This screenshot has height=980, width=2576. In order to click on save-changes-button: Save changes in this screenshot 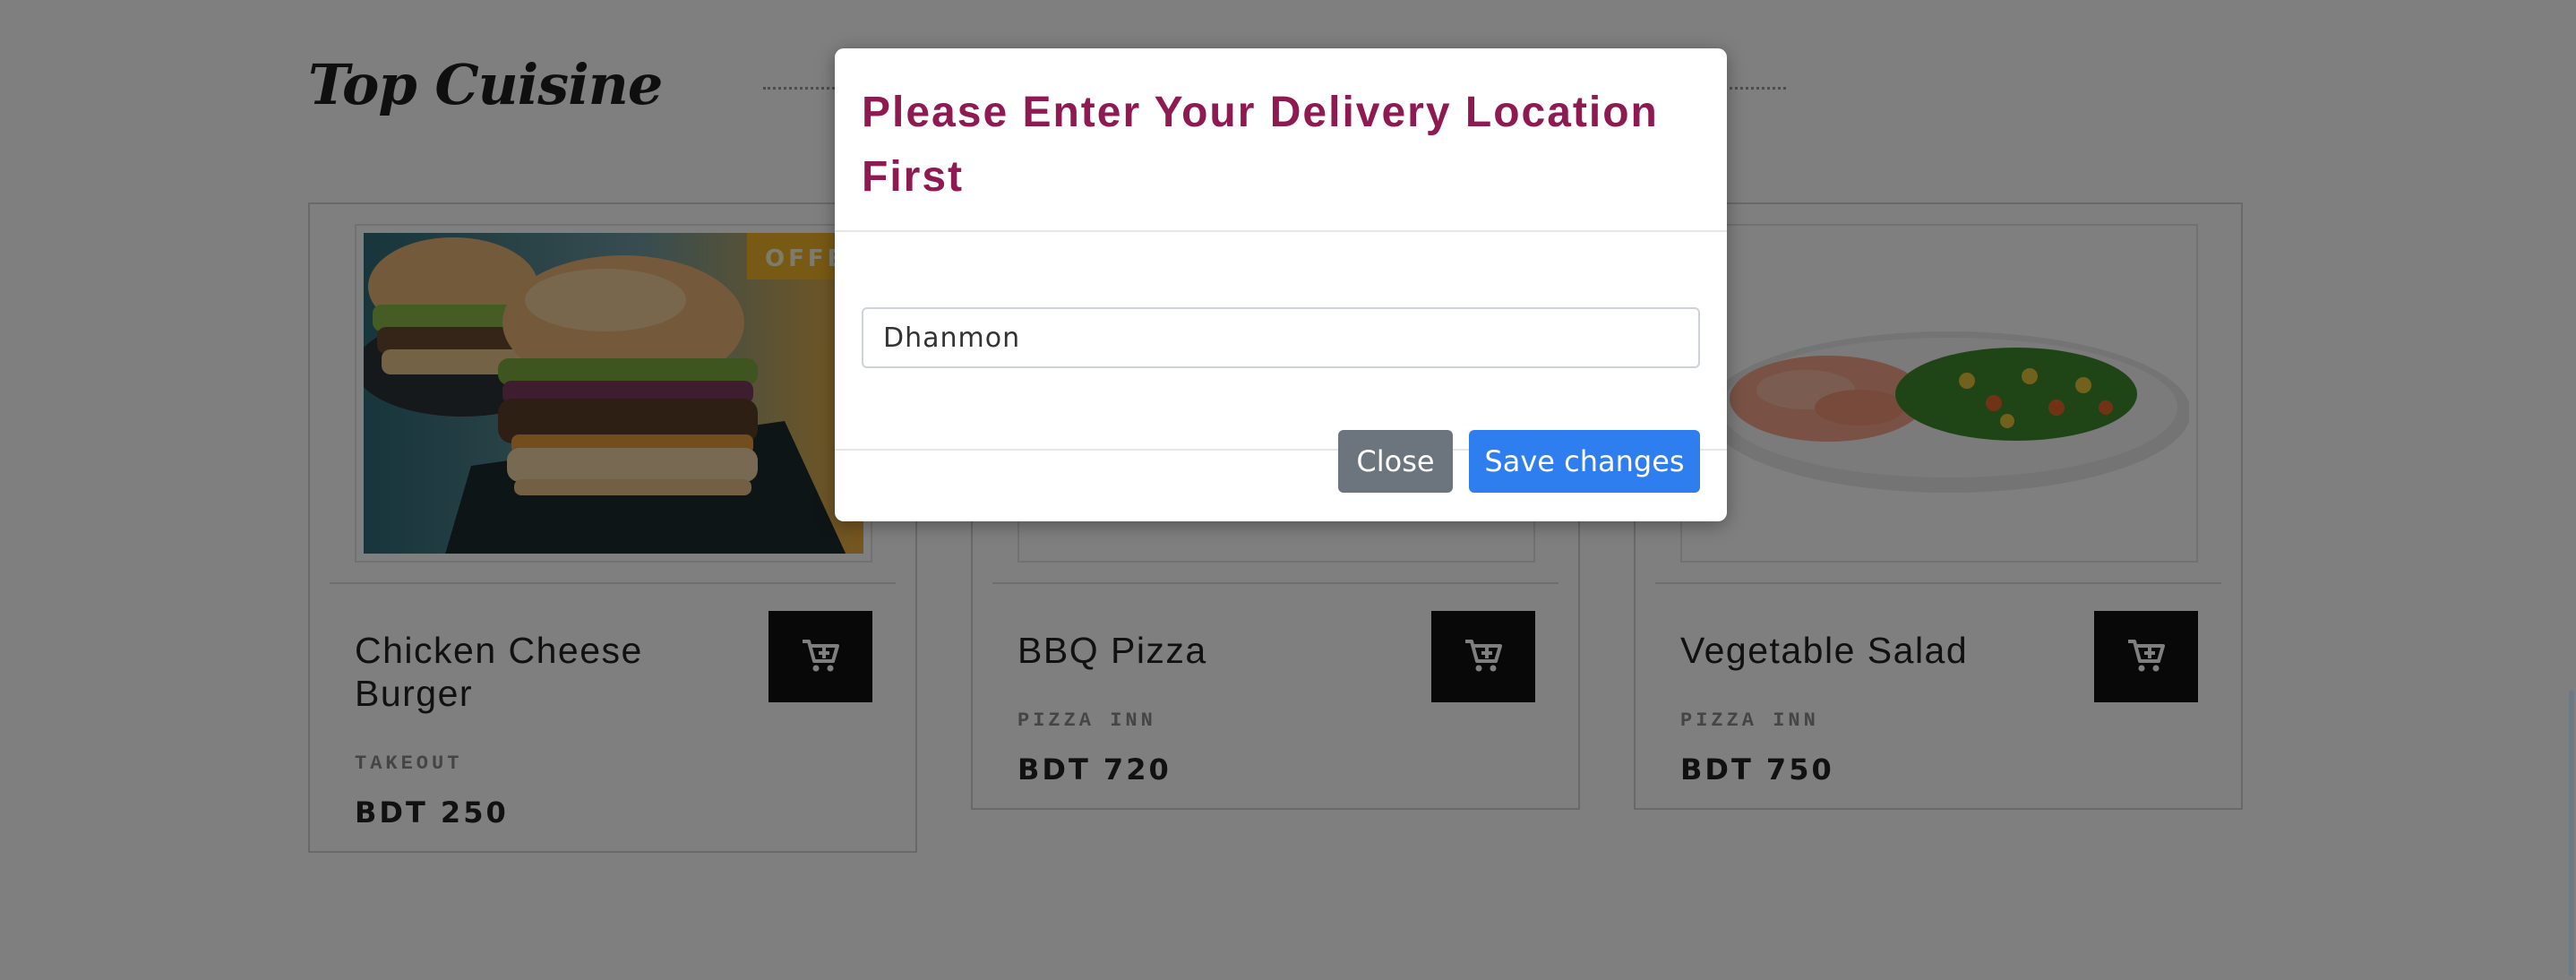, I will do `click(1584, 461)`.